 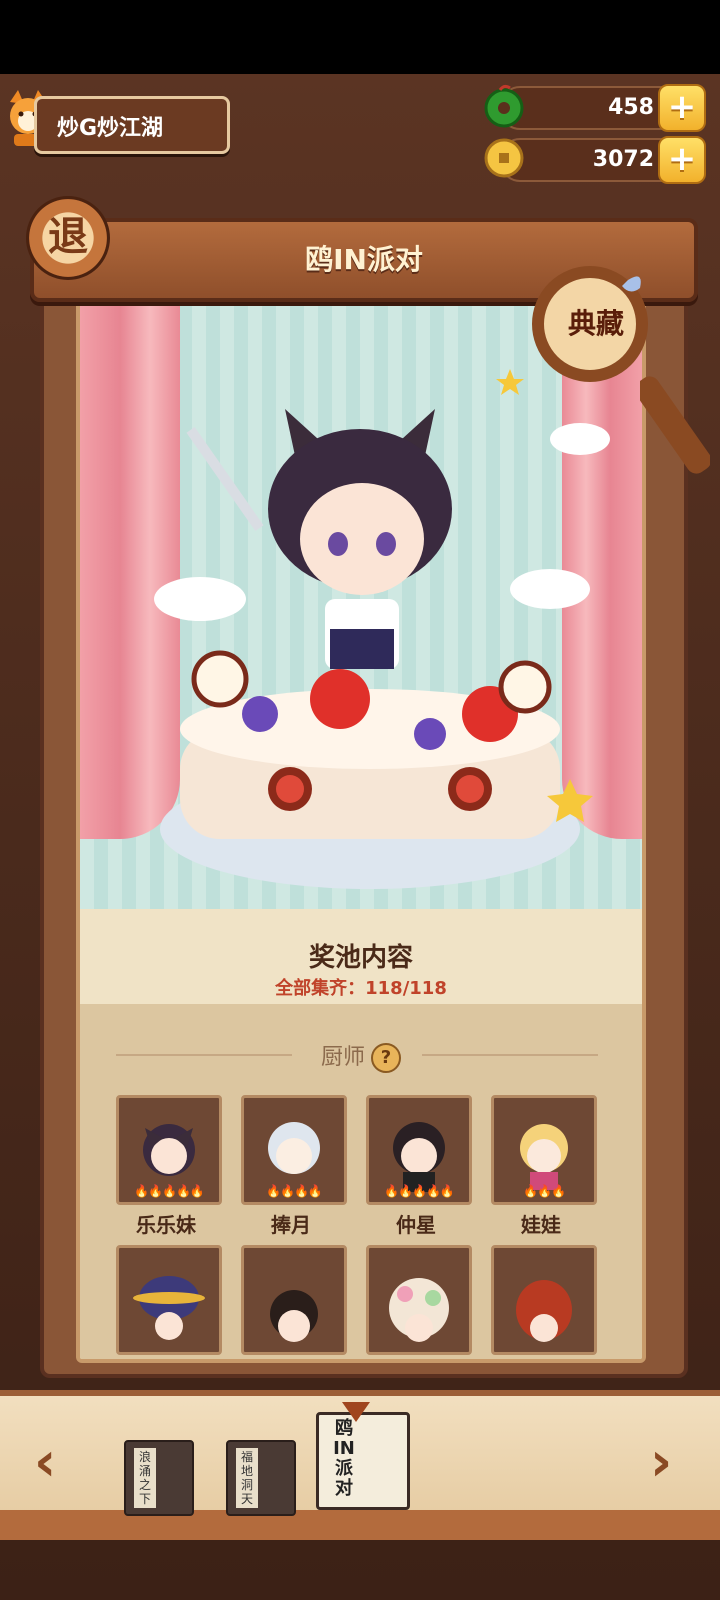 I want to click on next-arrow-icon: ›, so click(x=661, y=1461).